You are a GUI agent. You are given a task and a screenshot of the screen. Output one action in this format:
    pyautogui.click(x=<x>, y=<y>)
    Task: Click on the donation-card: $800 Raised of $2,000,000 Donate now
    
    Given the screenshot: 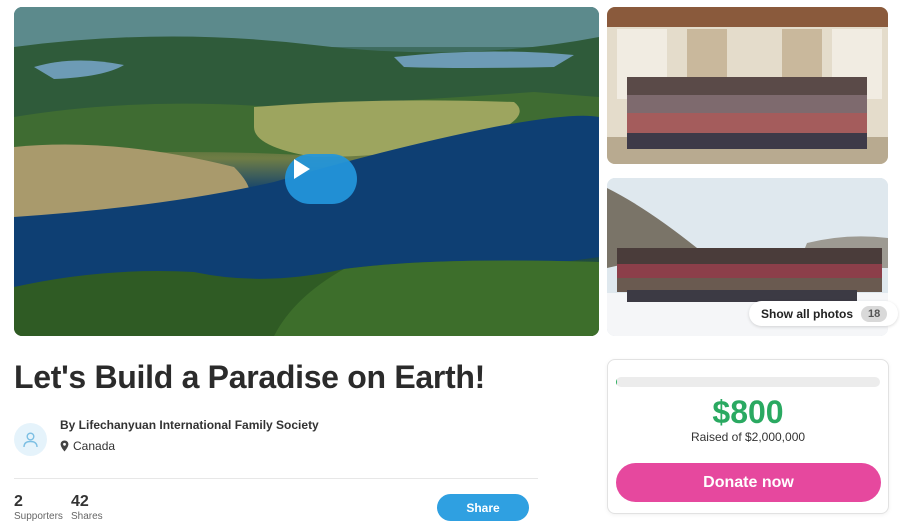 What is the action you would take?
    pyautogui.click(x=748, y=436)
    